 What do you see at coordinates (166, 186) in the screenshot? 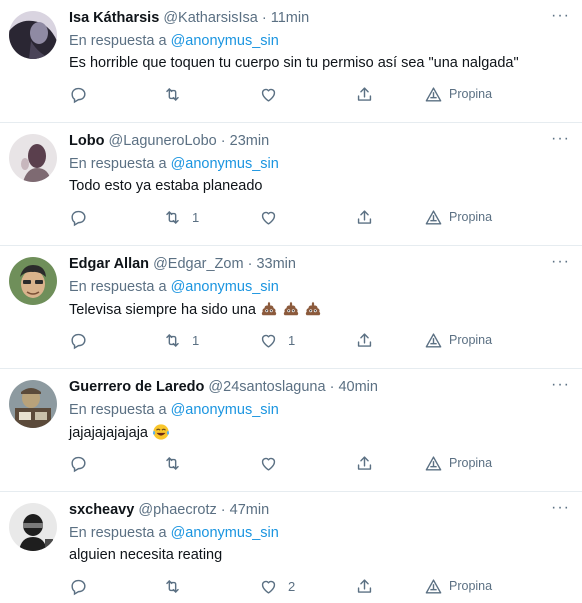
I see `tweet-text-content: Todo esto ya estaba planeado` at bounding box center [166, 186].